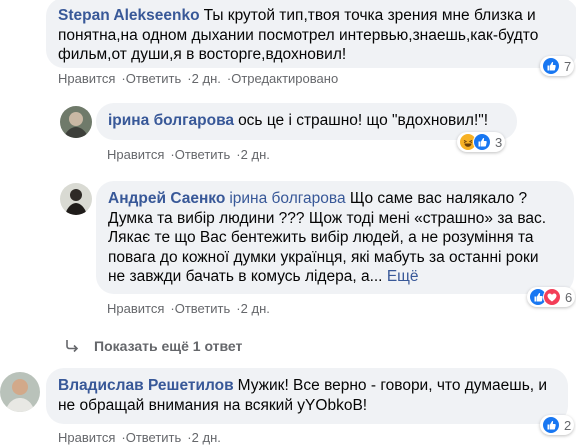  Describe the element at coordinates (171, 120) in the screenshot. I see `comment-author: ірина болгарова` at that location.